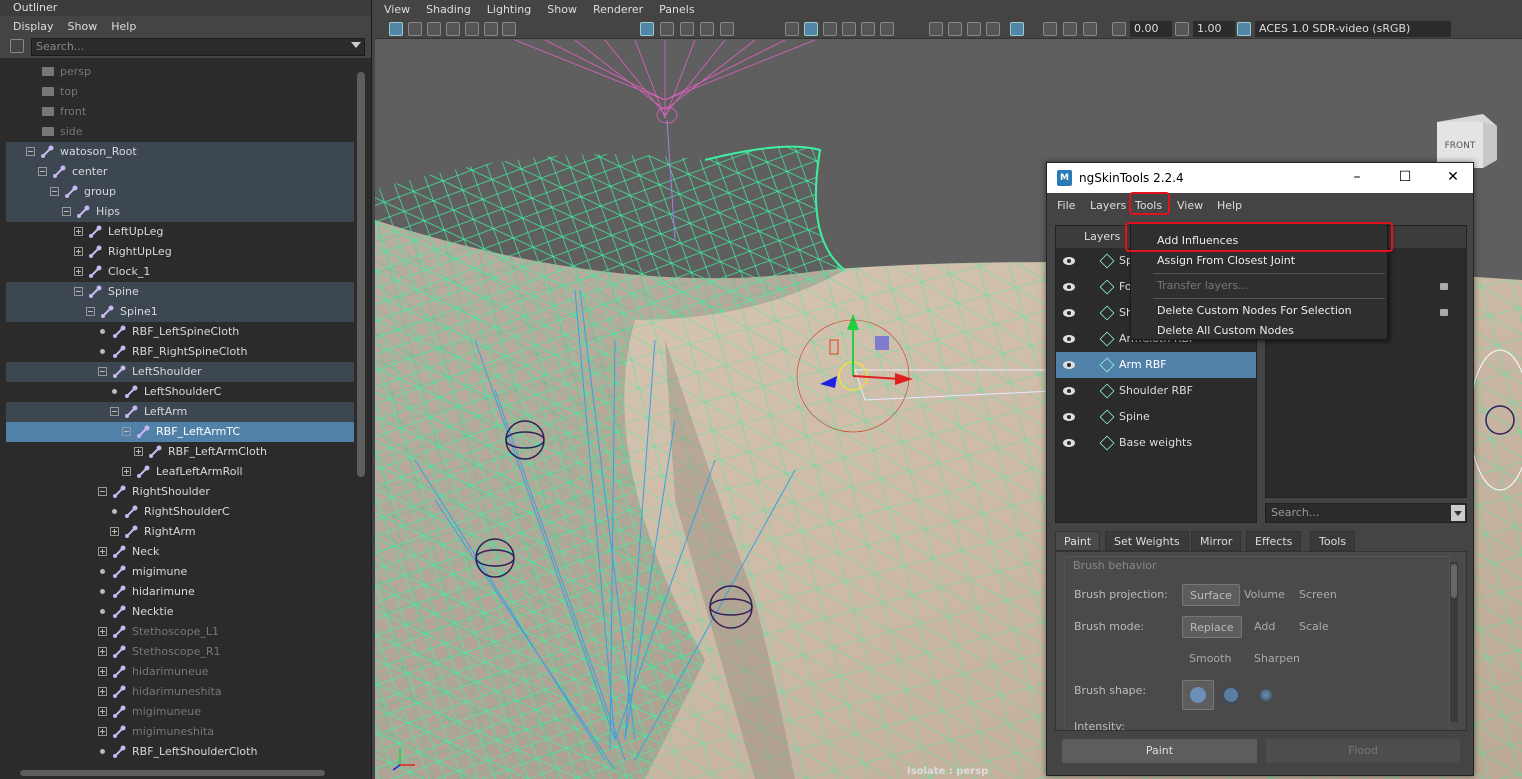 The width and height of the screenshot is (1522, 779). What do you see at coordinates (1226, 261) in the screenshot?
I see `menu-item-assign-from-closest-joint: Assign From Closest Joint` at bounding box center [1226, 261].